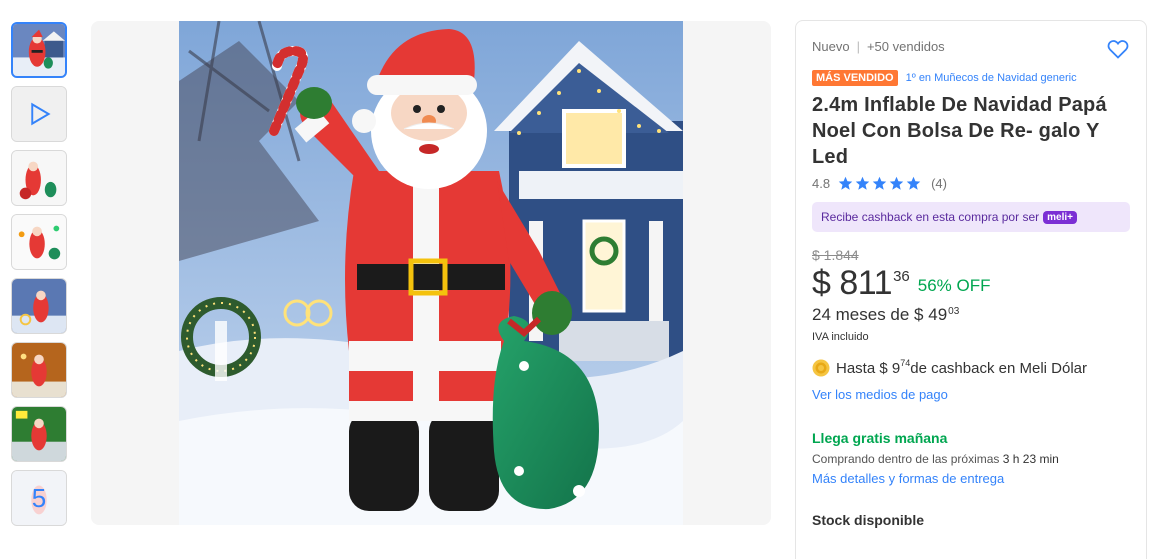  Describe the element at coordinates (852, 283) in the screenshot. I see `price-integer: $ 811` at that location.